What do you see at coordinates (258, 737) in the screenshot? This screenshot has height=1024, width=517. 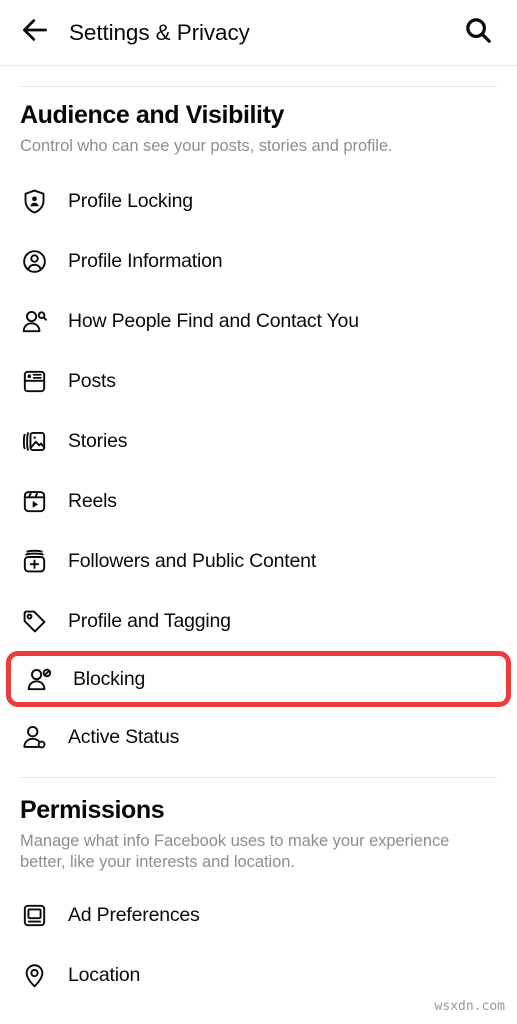 I see `list-item-active-status: Active Status` at bounding box center [258, 737].